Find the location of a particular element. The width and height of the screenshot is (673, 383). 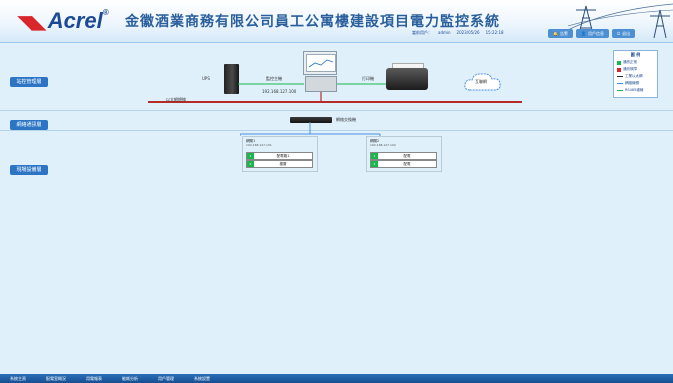

legend-title: 圖 例 is located at coordinates (635, 54).